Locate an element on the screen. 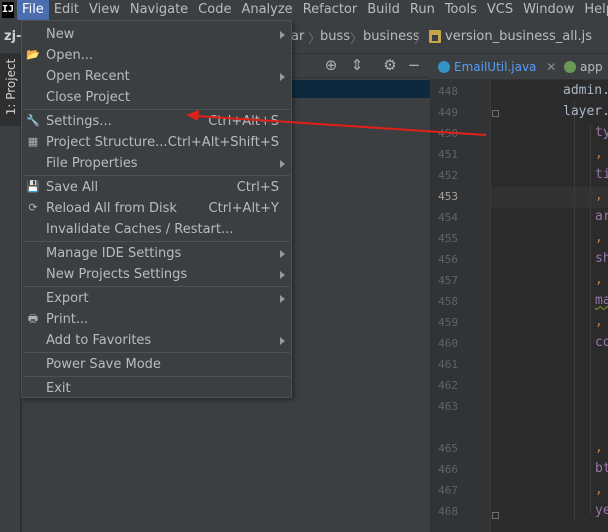 Image resolution: width=608 pixels, height=532 pixels. menu-item-new-projects-settings: New Projects Settings is located at coordinates (156, 274).